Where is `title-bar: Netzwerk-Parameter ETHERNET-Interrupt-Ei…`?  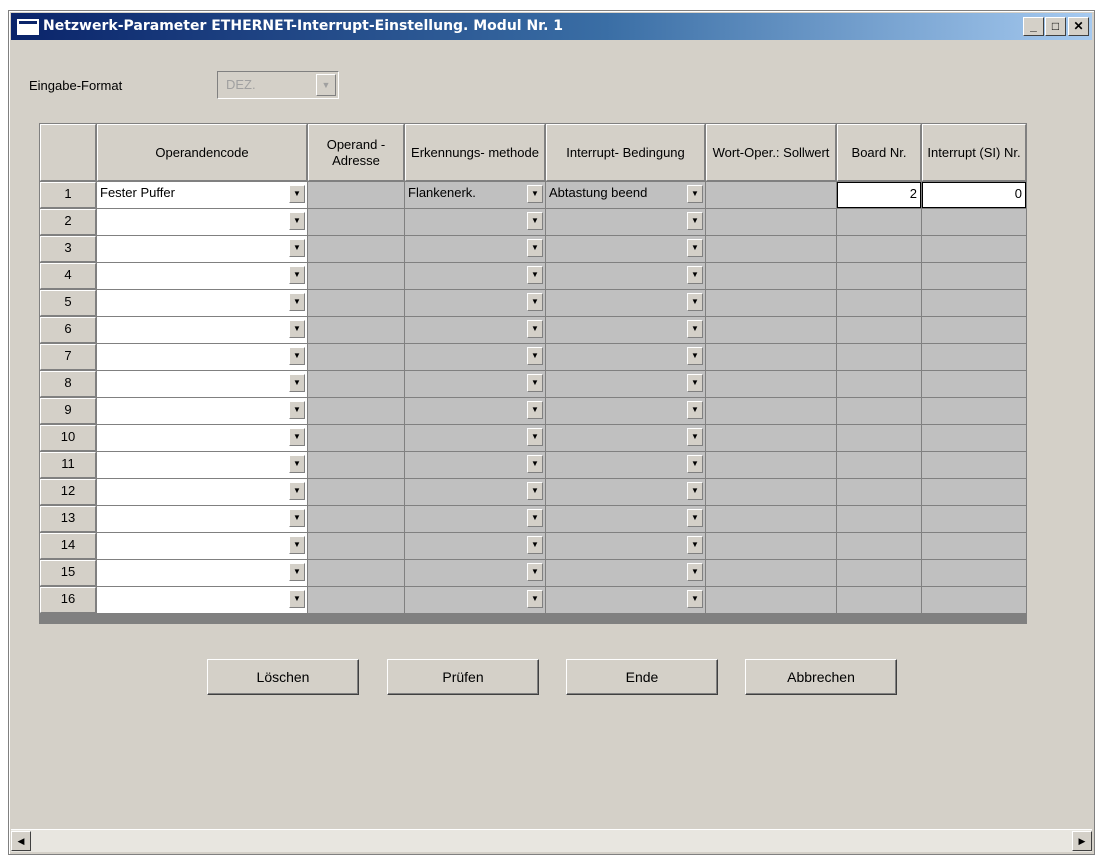 title-bar: Netzwerk-Parameter ETHERNET-Interrupt-Ei… is located at coordinates (551, 26).